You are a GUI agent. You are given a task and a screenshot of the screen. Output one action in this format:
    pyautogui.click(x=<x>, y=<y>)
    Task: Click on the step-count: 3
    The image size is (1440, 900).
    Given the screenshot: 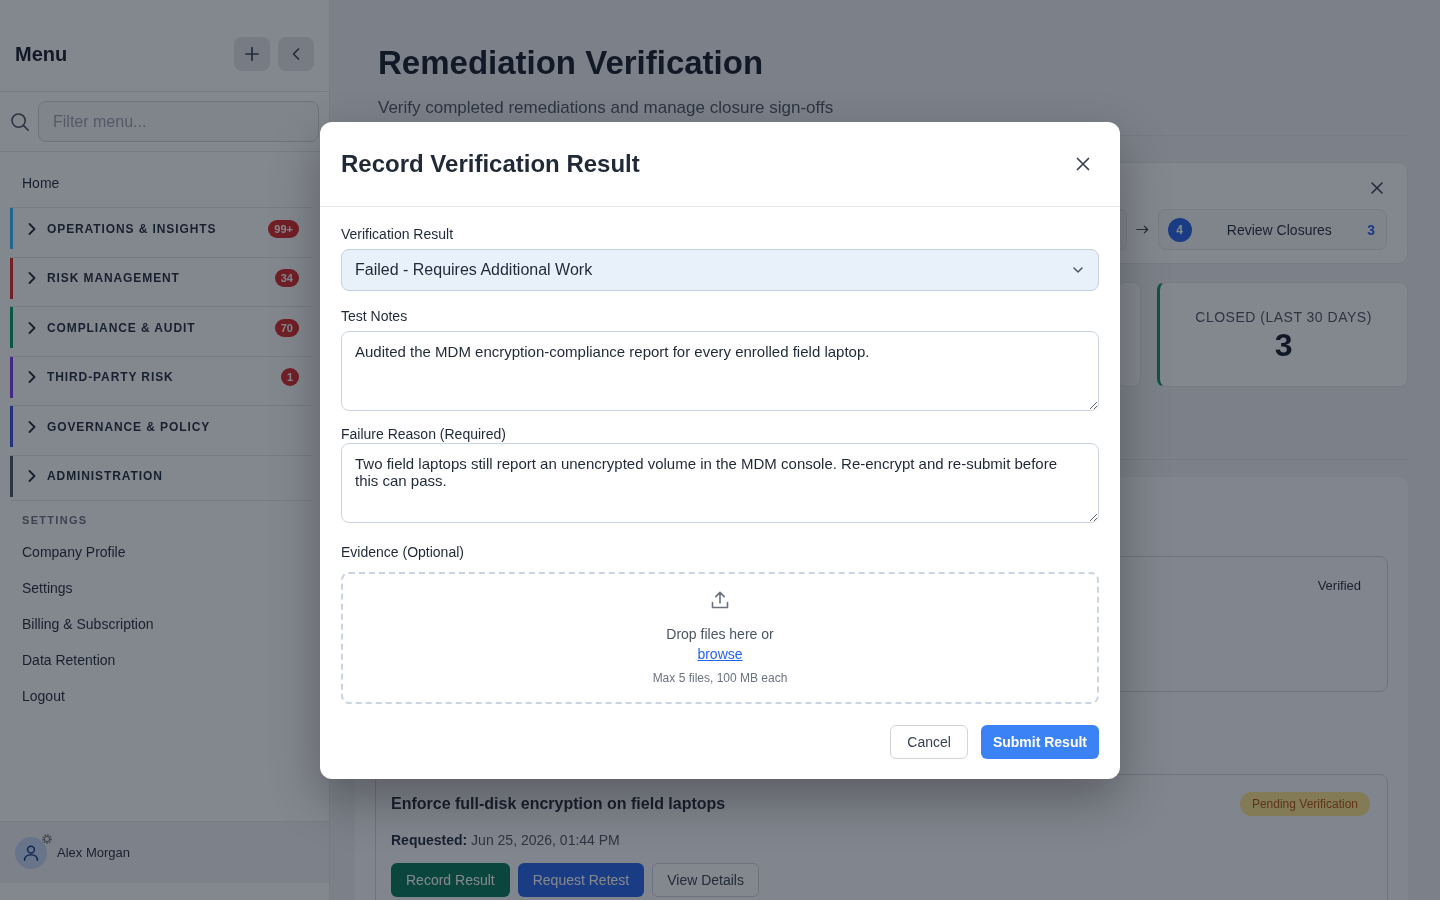 What is the action you would take?
    pyautogui.click(x=1371, y=229)
    